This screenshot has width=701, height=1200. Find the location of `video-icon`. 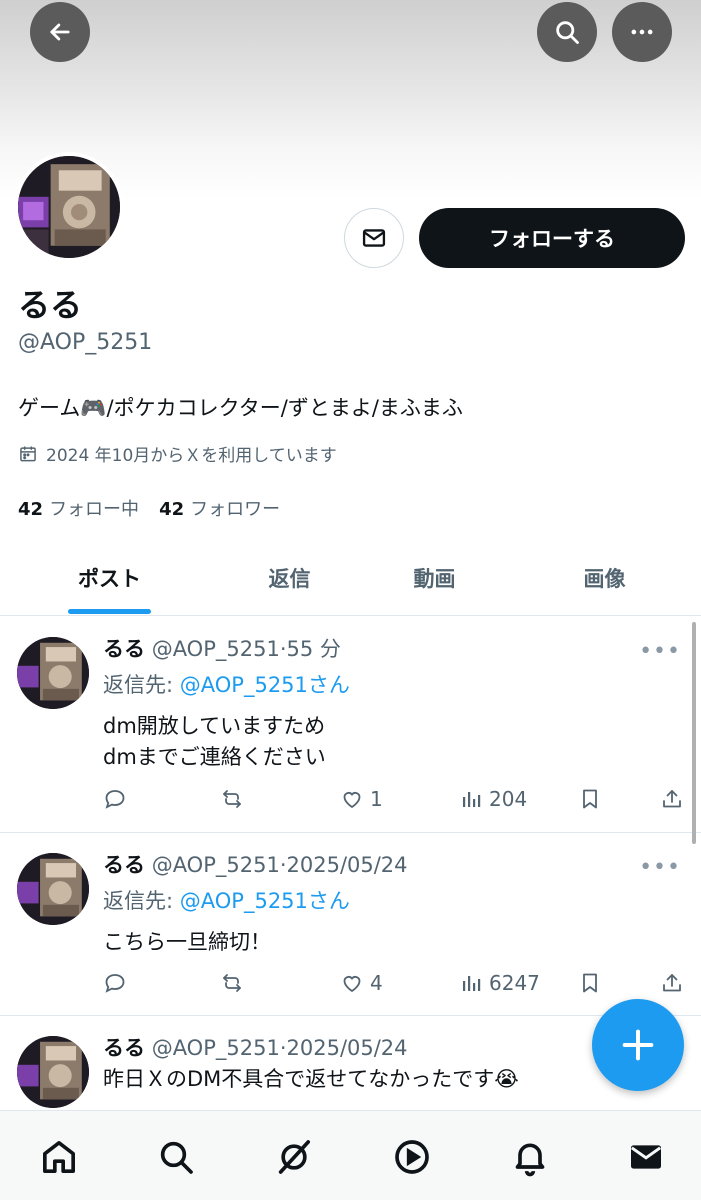

video-icon is located at coordinates (412, 1157).